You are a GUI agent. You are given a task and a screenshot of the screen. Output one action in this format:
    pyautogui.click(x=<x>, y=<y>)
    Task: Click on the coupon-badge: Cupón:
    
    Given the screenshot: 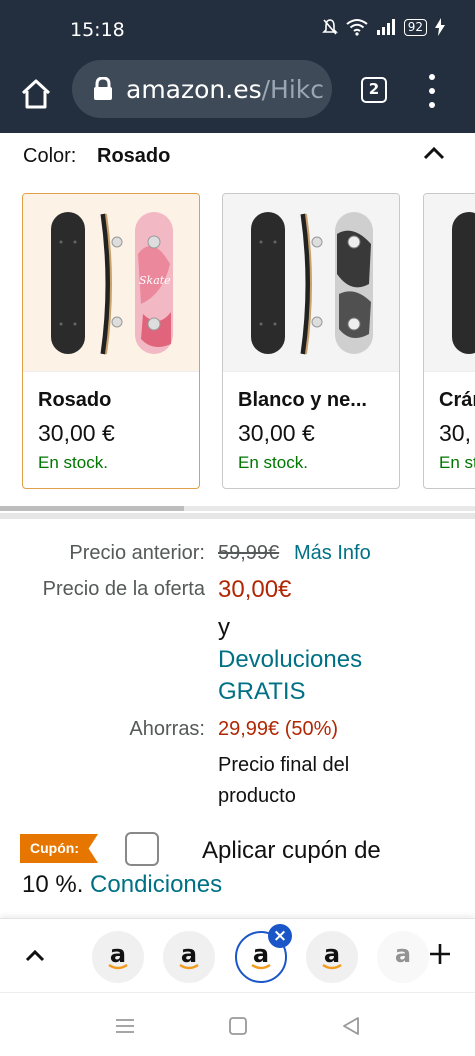 What is the action you would take?
    pyautogui.click(x=59, y=848)
    